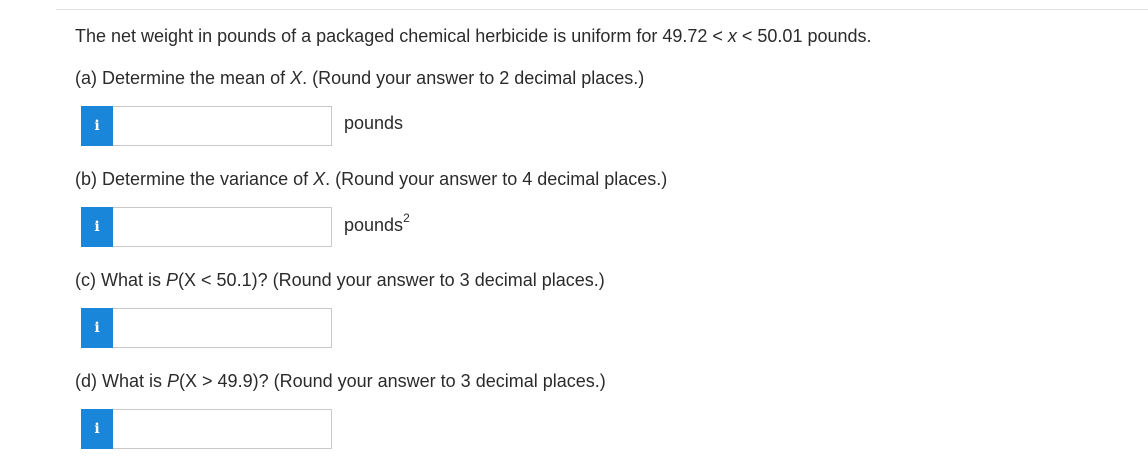 Image resolution: width=1148 pixels, height=457 pixels. Describe the element at coordinates (173, 381) in the screenshot. I see `part-d-prompt-variable: P` at that location.